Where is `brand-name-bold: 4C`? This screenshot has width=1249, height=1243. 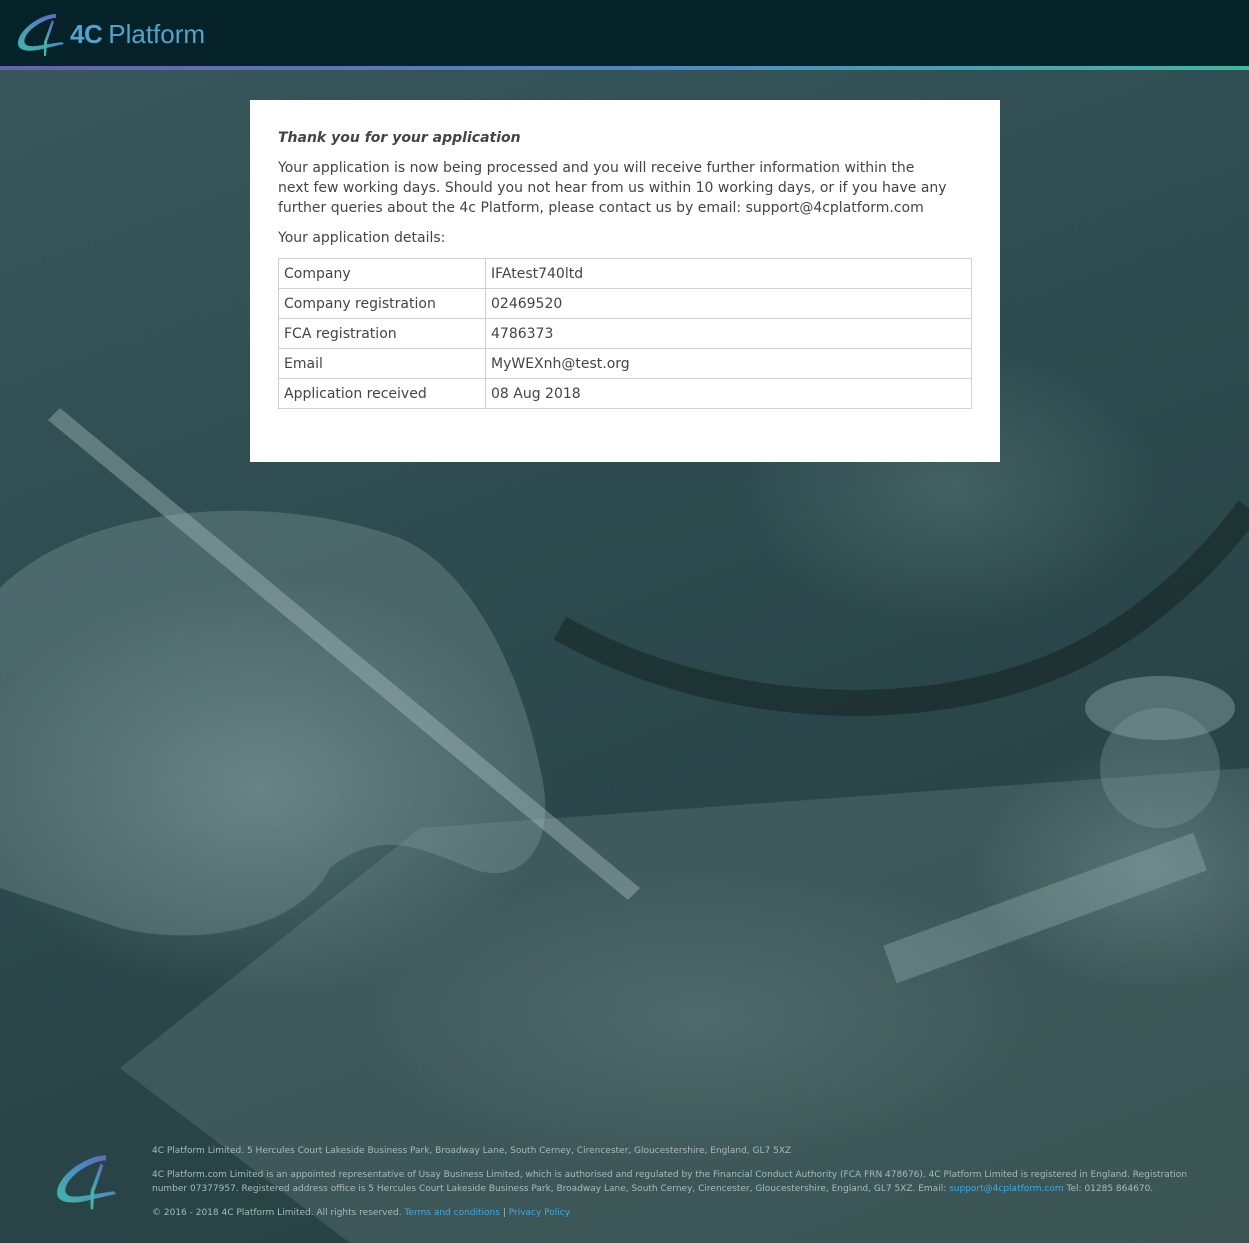 brand-name-bold: 4C is located at coordinates (86, 33).